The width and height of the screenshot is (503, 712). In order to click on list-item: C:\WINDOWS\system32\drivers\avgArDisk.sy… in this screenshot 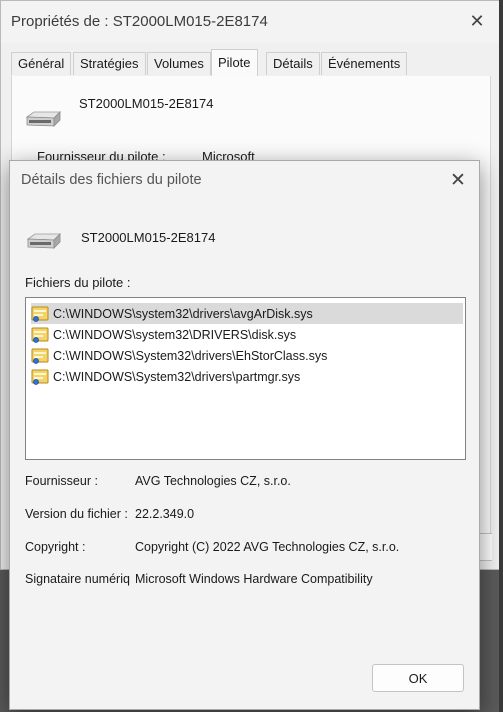, I will do `click(247, 313)`.